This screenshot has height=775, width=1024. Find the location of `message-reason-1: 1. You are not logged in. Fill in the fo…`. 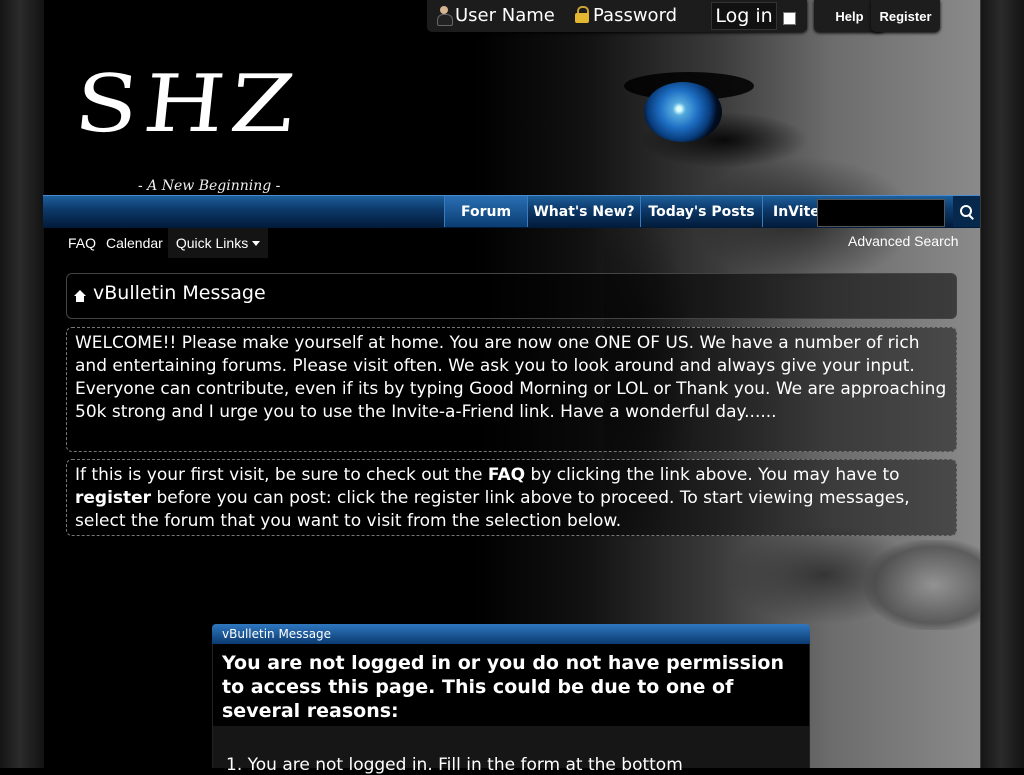

message-reason-1: 1. You are not logged in. Fill in the fo… is located at coordinates (454, 765).